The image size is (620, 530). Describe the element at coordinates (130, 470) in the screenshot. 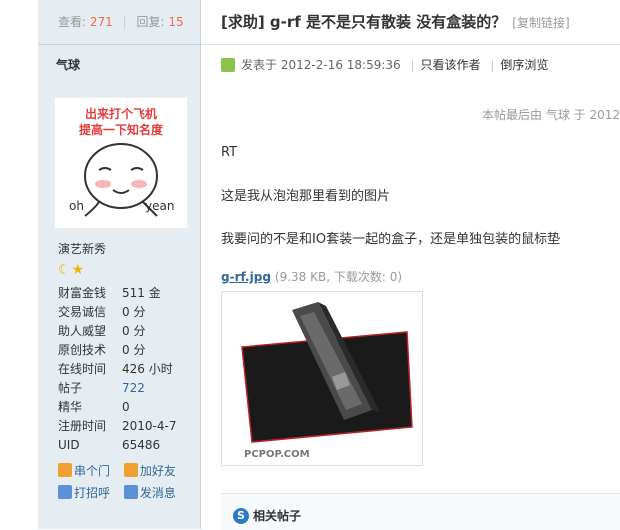

I see `add-friend-icon` at that location.